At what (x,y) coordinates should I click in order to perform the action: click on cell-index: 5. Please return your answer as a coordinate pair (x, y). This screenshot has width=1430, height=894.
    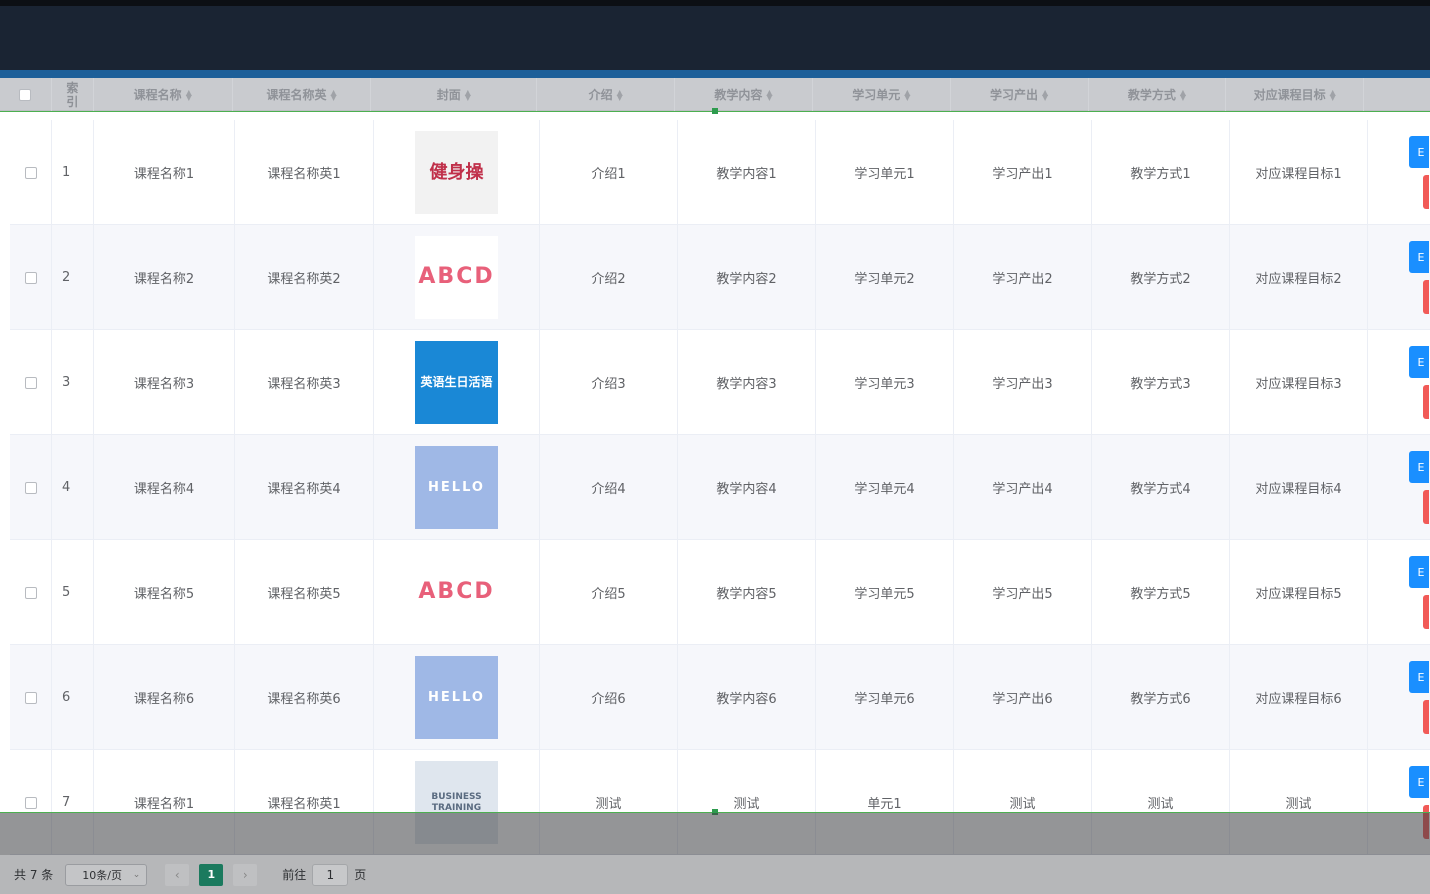
    Looking at the image, I should click on (73, 592).